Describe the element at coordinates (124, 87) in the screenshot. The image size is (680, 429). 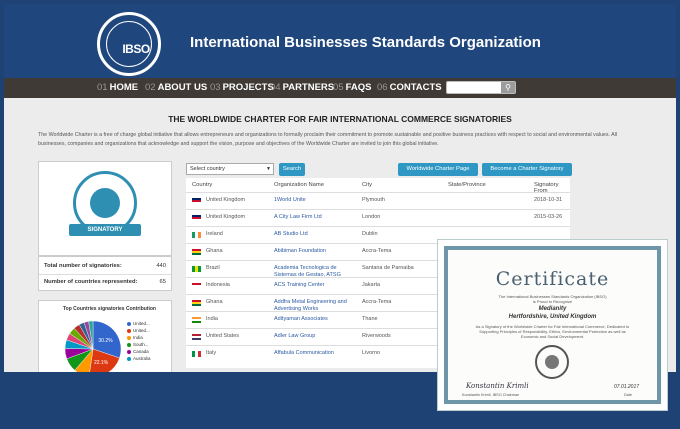
I see `nav-label: HOME` at that location.